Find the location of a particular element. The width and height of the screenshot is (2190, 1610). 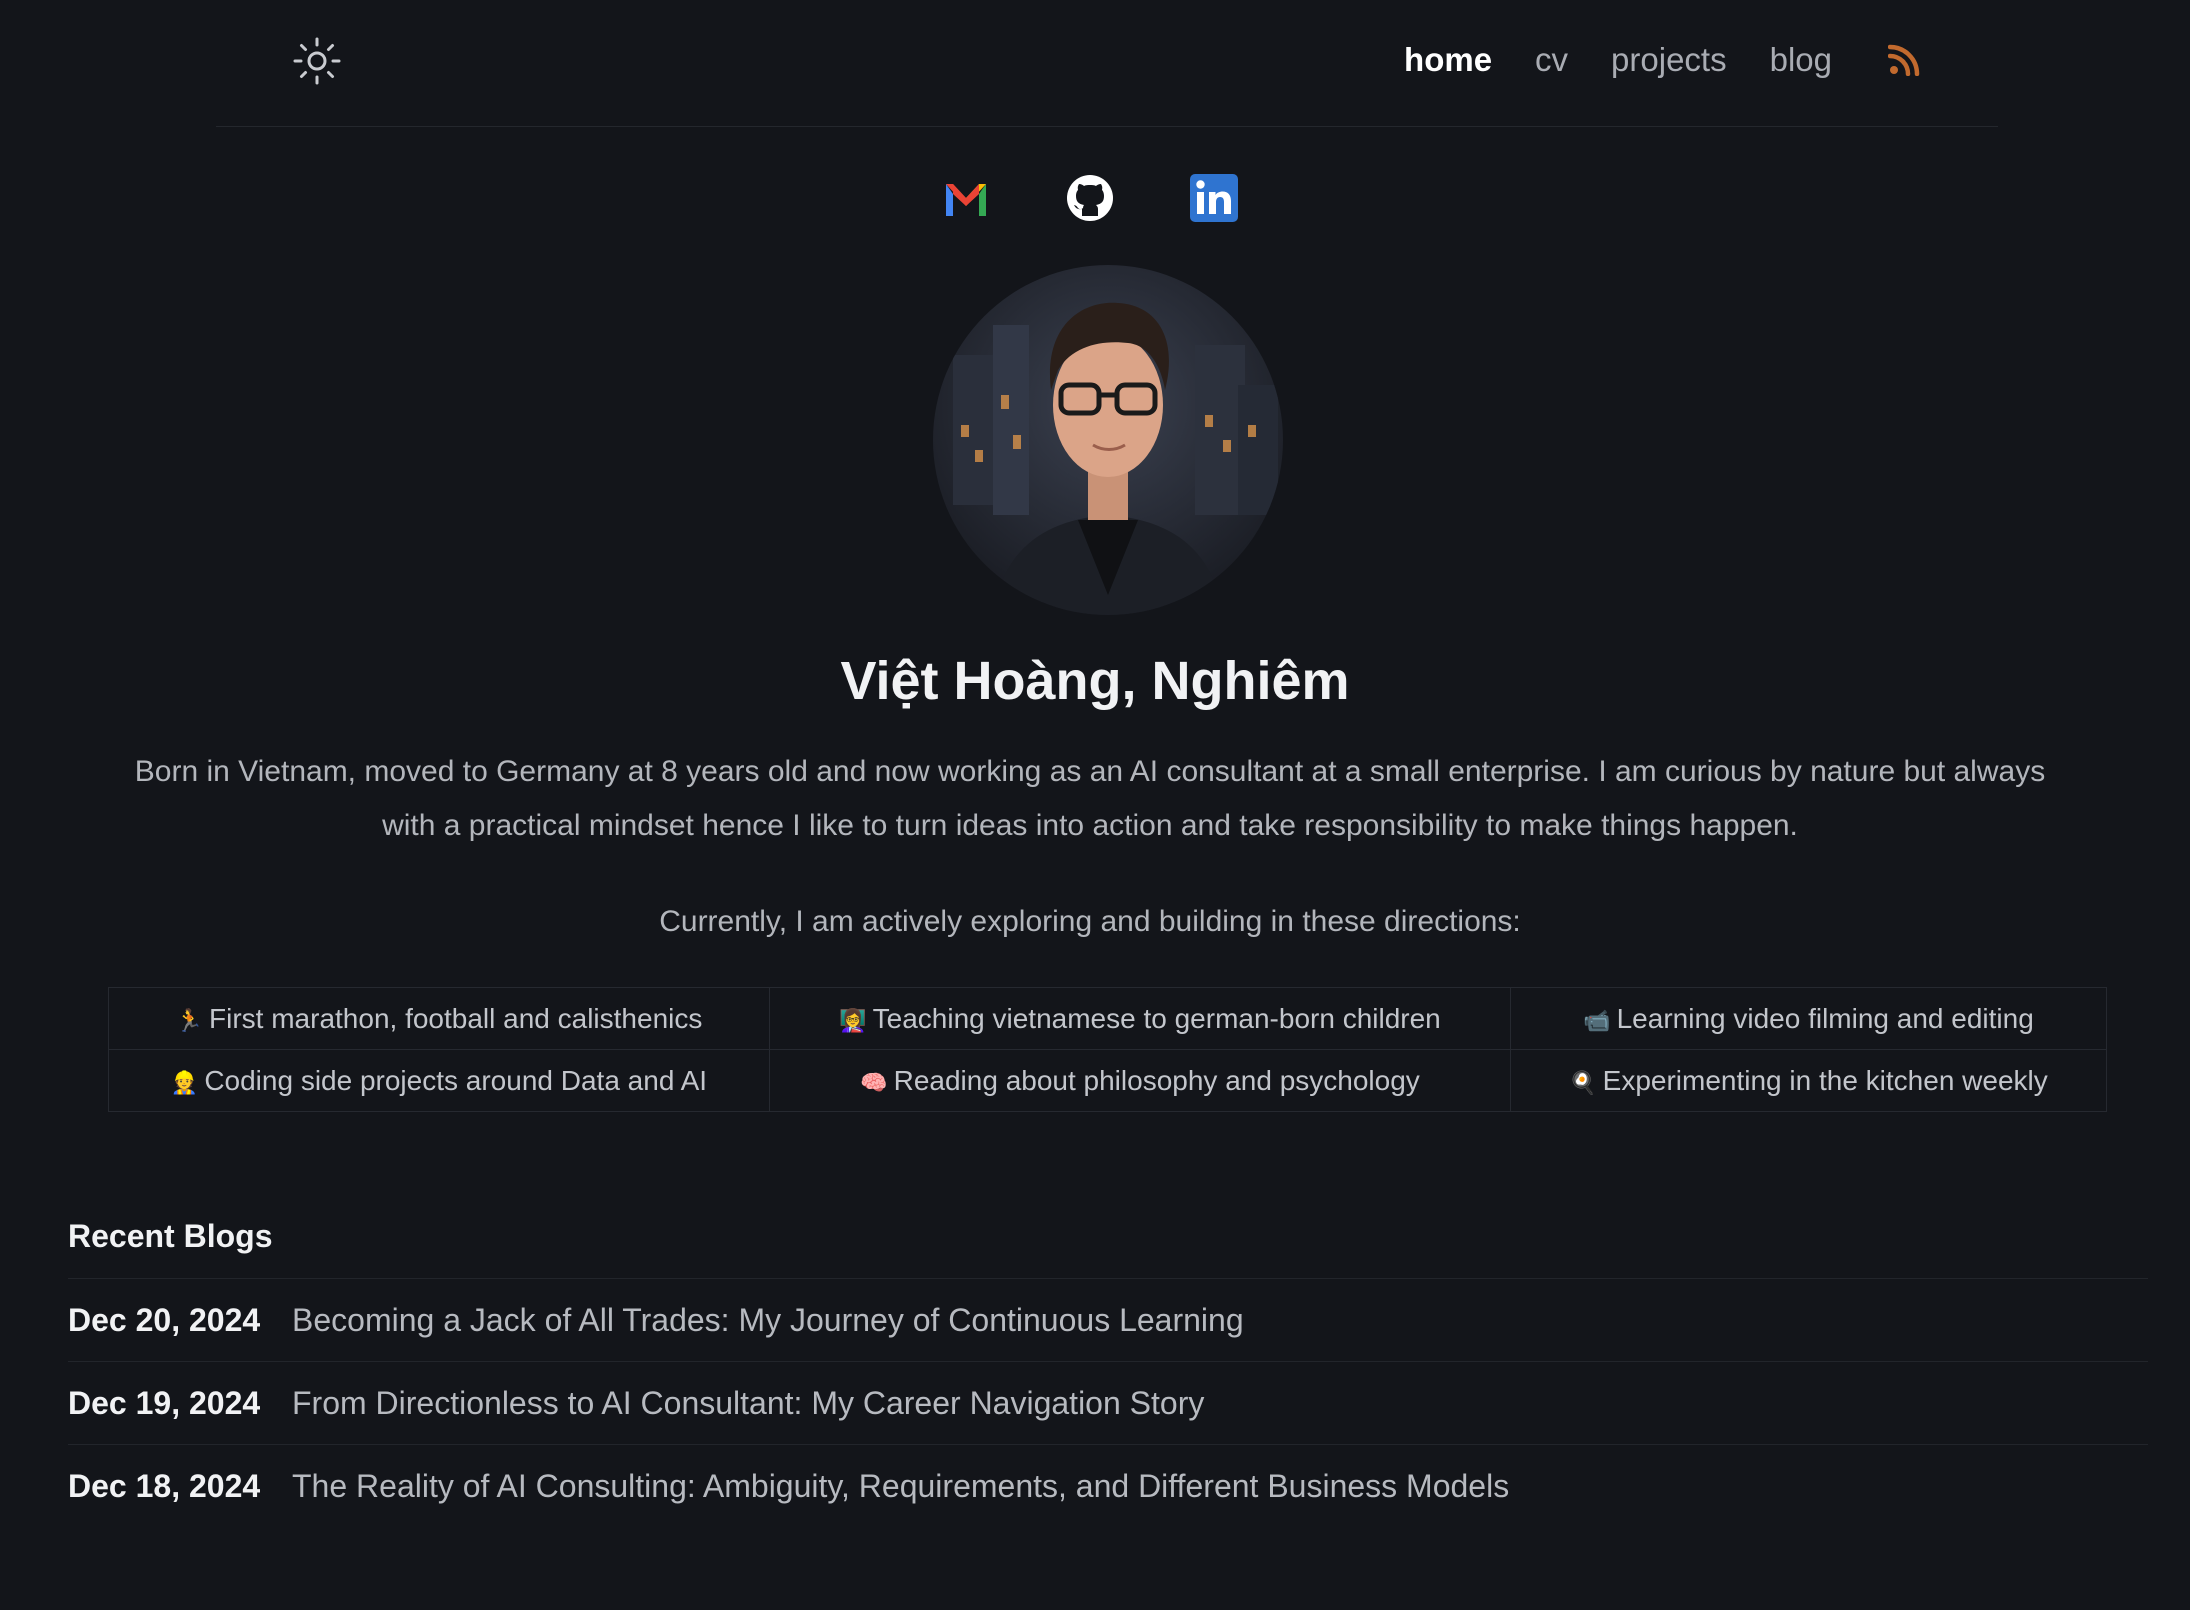

interest-cell: 👷 Coding side projects around Data and AI is located at coordinates (439, 1080).